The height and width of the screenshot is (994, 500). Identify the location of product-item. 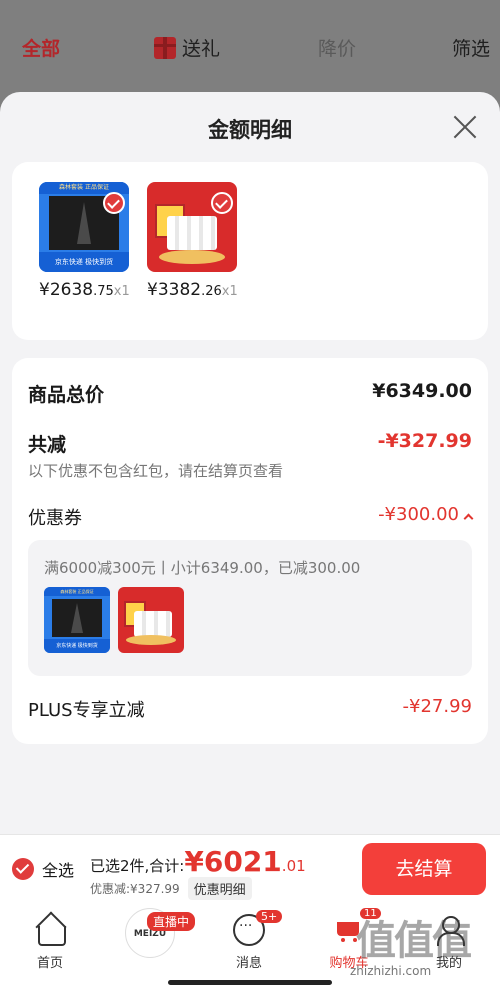
(192, 227).